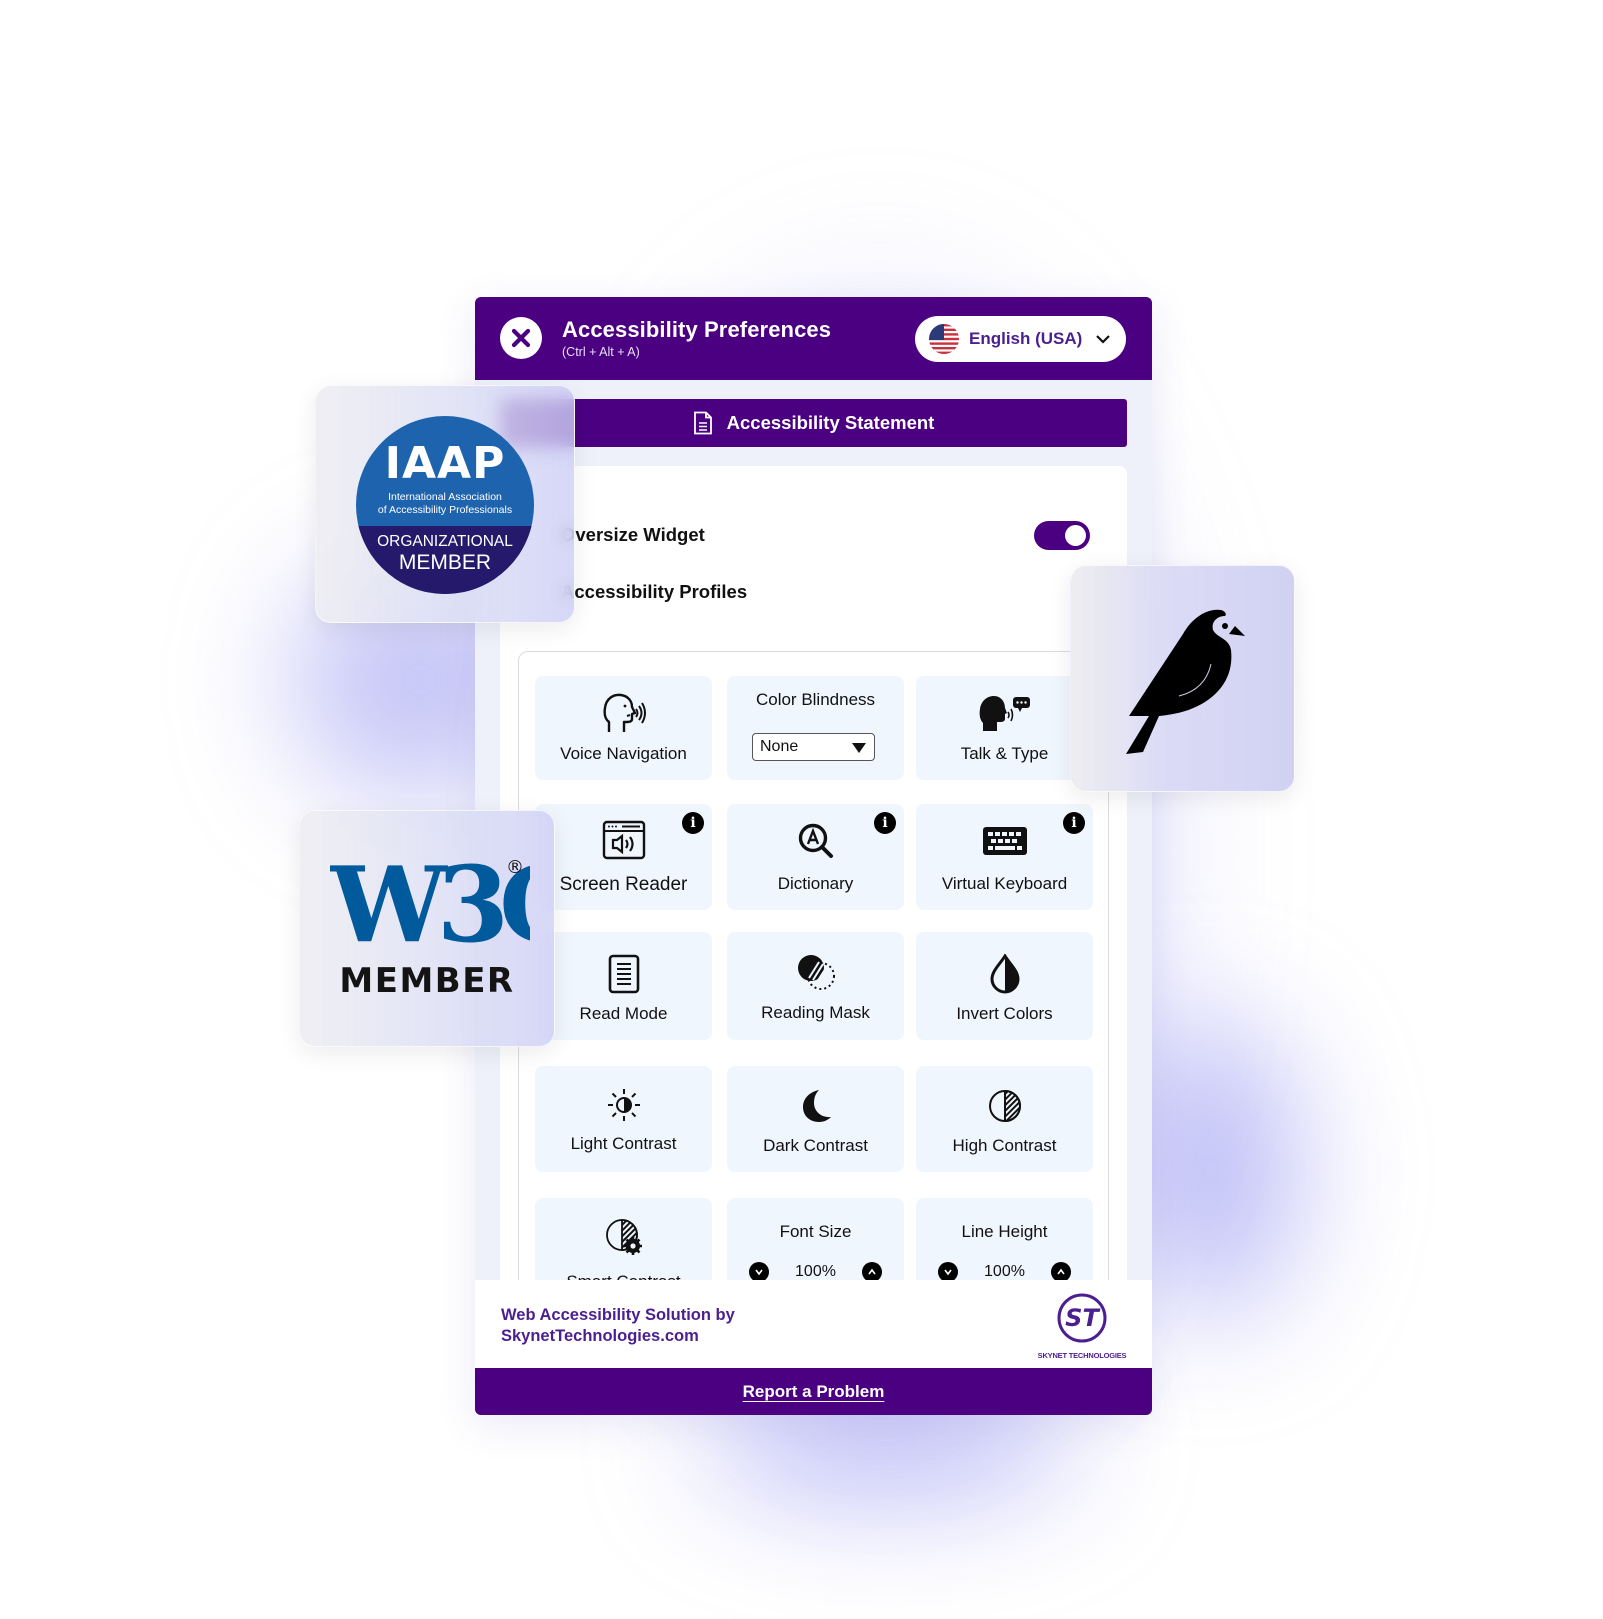  What do you see at coordinates (1004, 753) in the screenshot?
I see `tile-label: Talk & Type` at bounding box center [1004, 753].